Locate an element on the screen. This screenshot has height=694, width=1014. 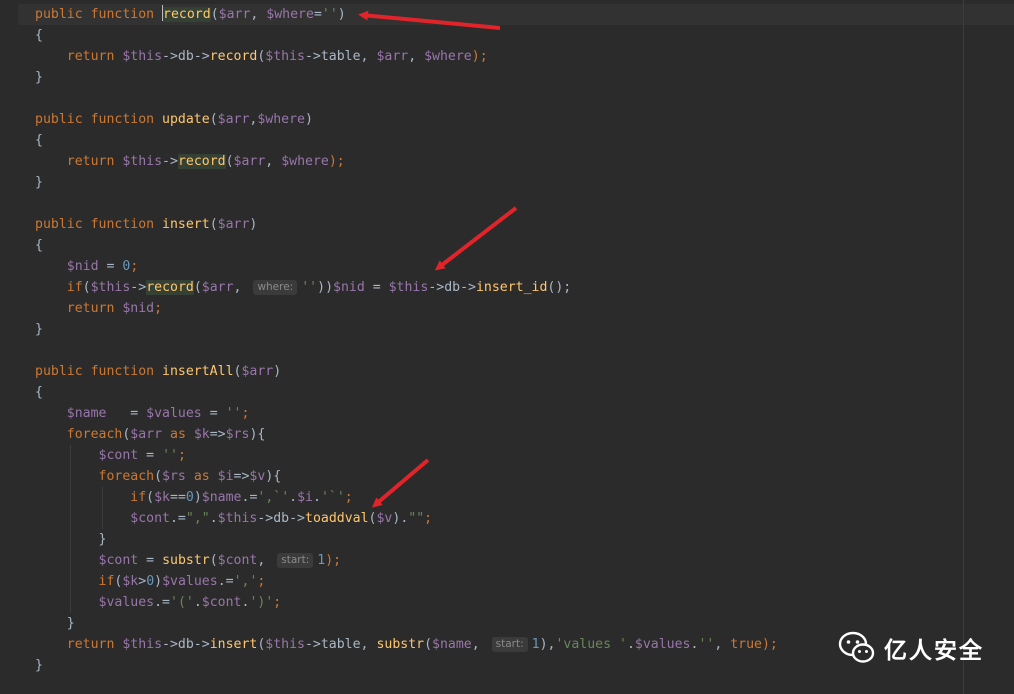
arrow-to-record-definition is located at coordinates (429, 20).